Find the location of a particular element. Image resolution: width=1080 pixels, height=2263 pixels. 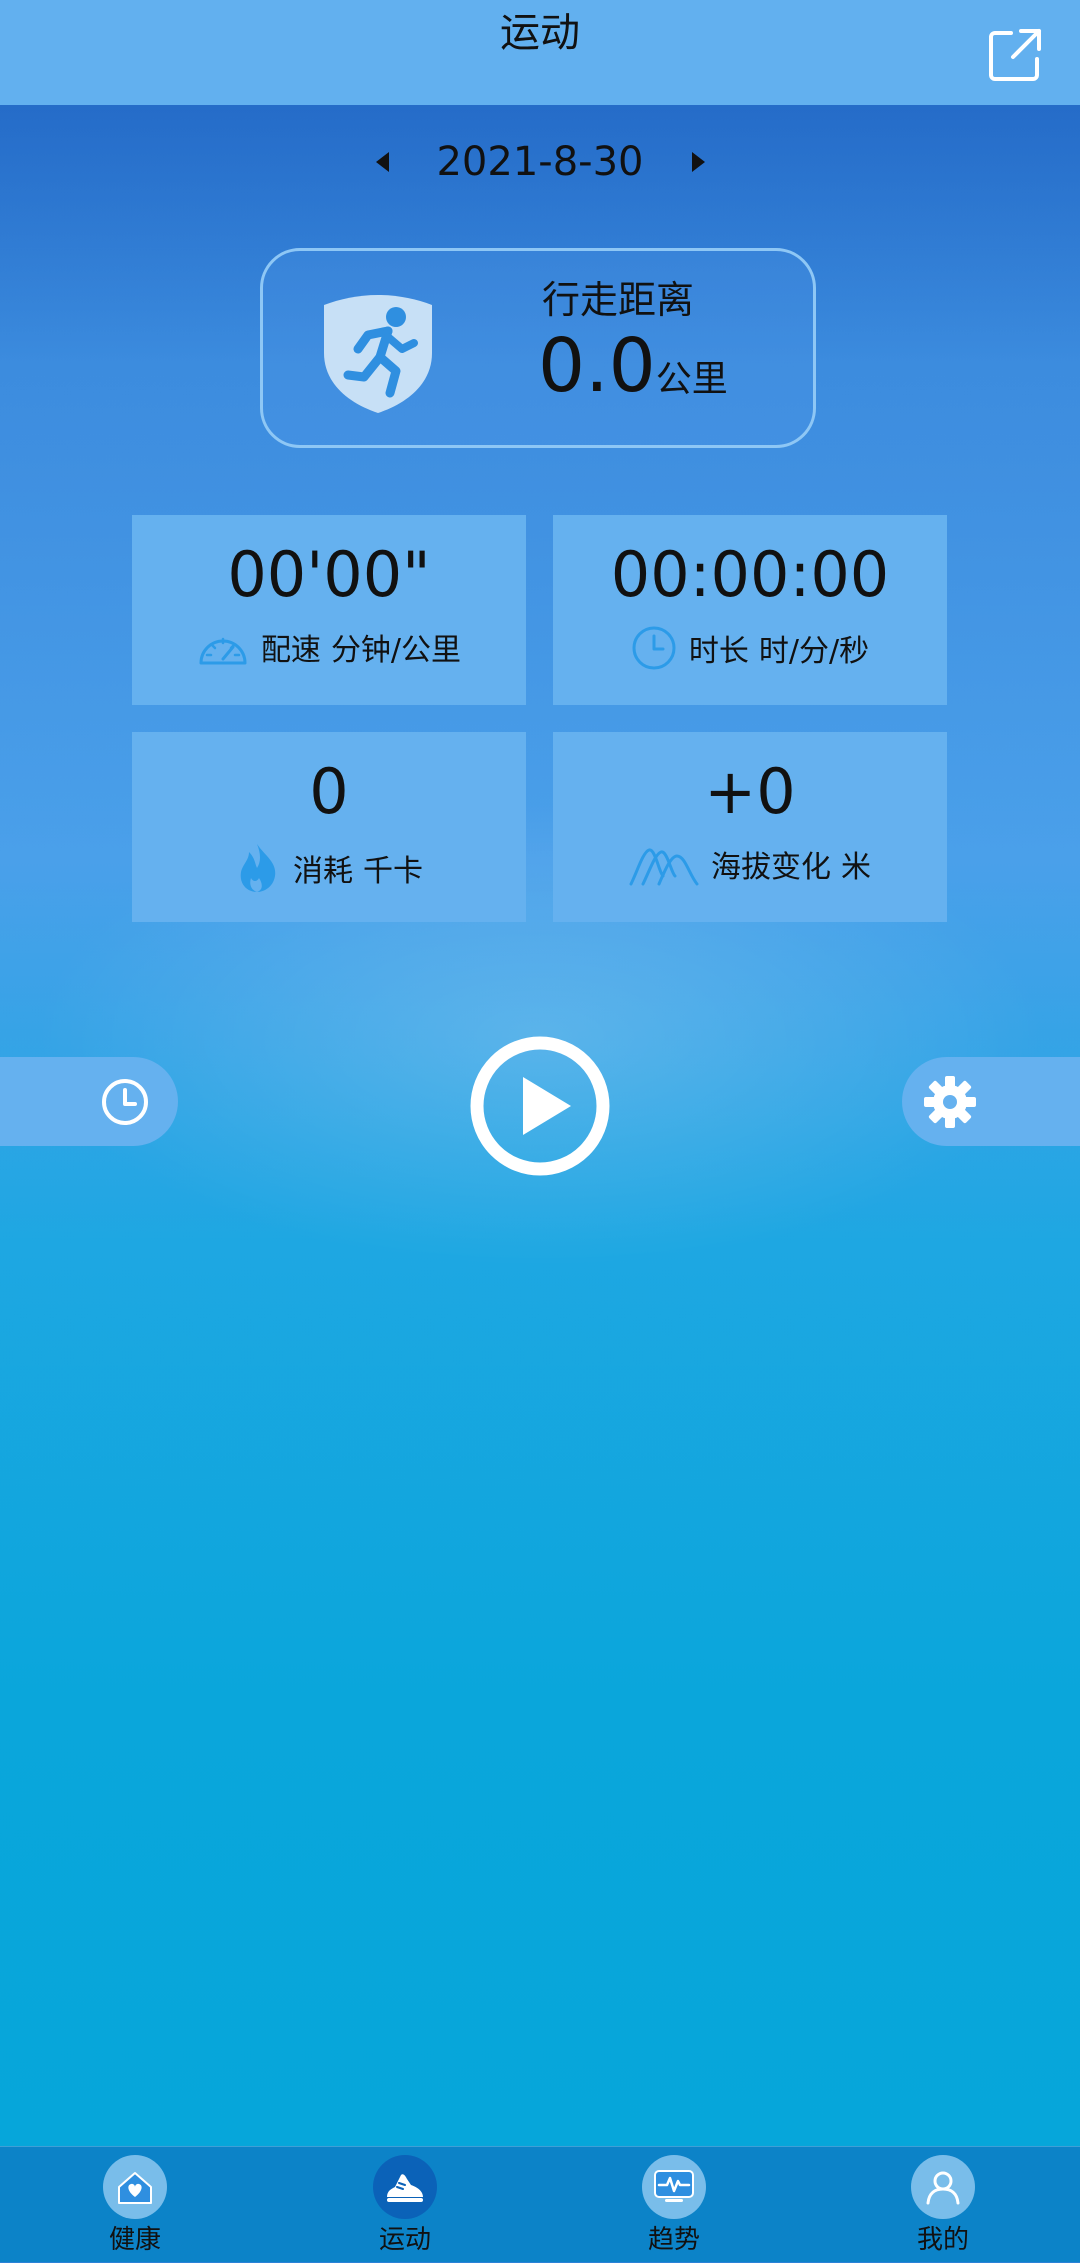

caret-right-icon is located at coordinates (698, 162).